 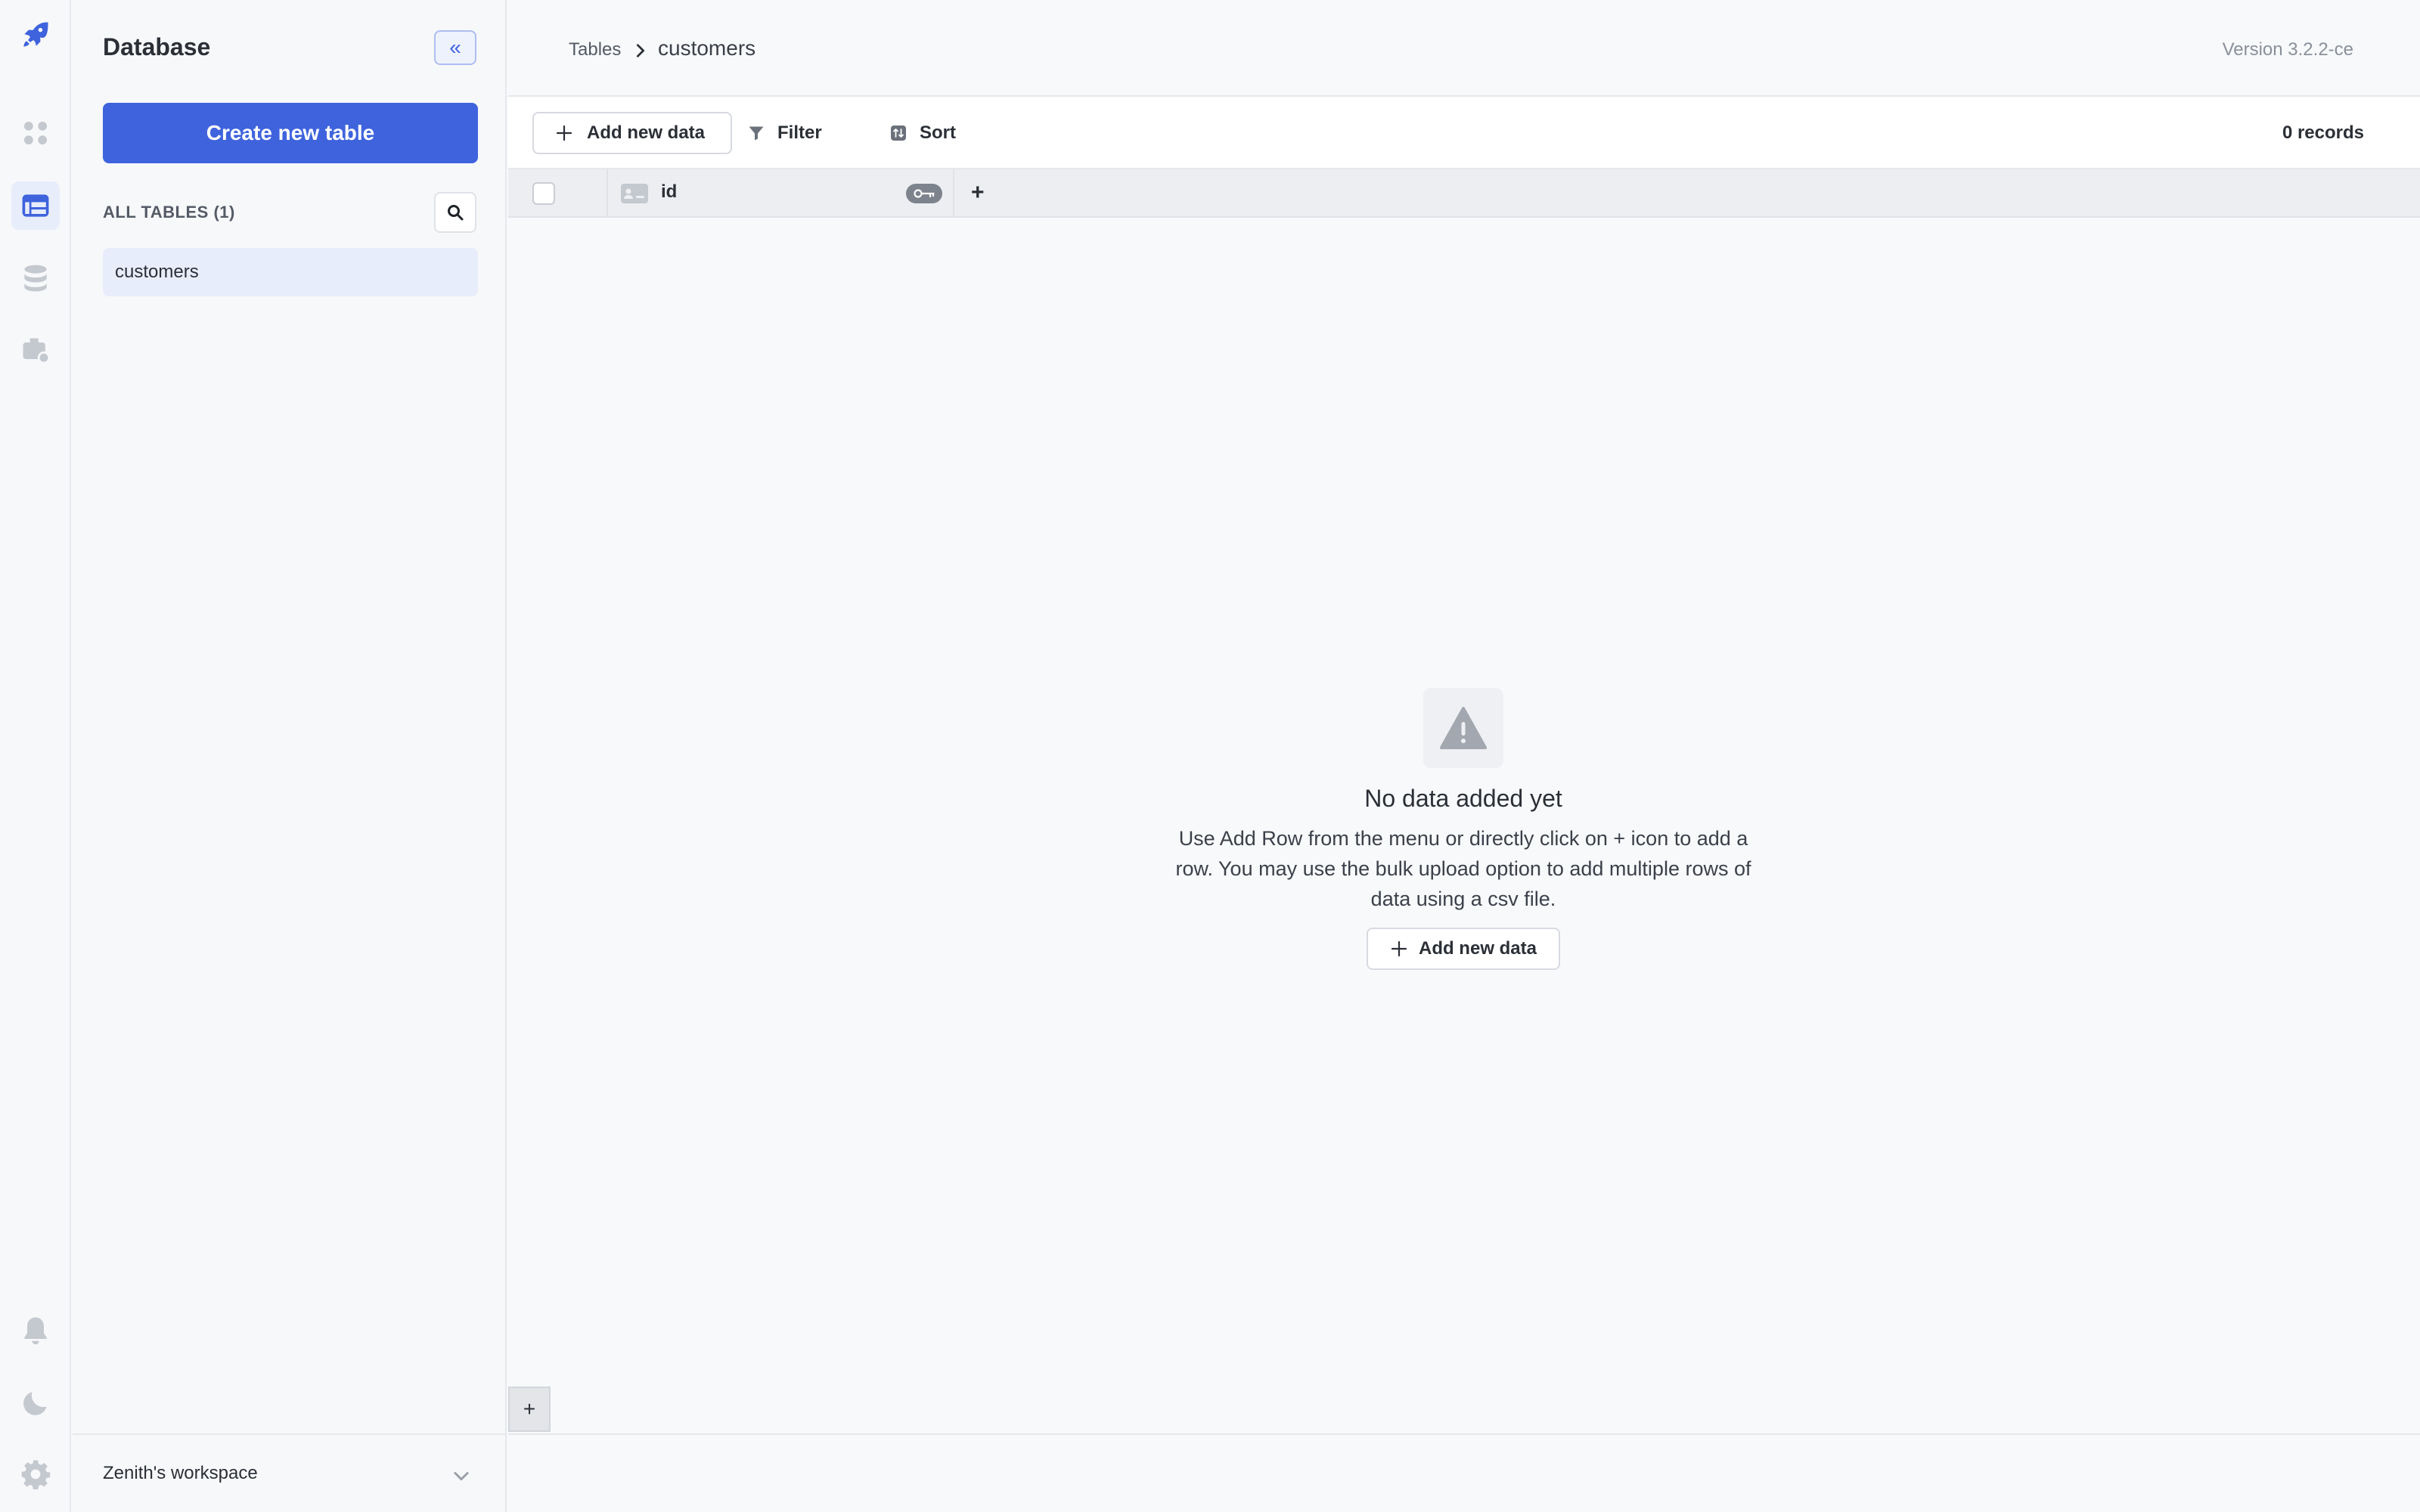 I want to click on empty-state-add-data-button: Add new data, so click(x=1463, y=949).